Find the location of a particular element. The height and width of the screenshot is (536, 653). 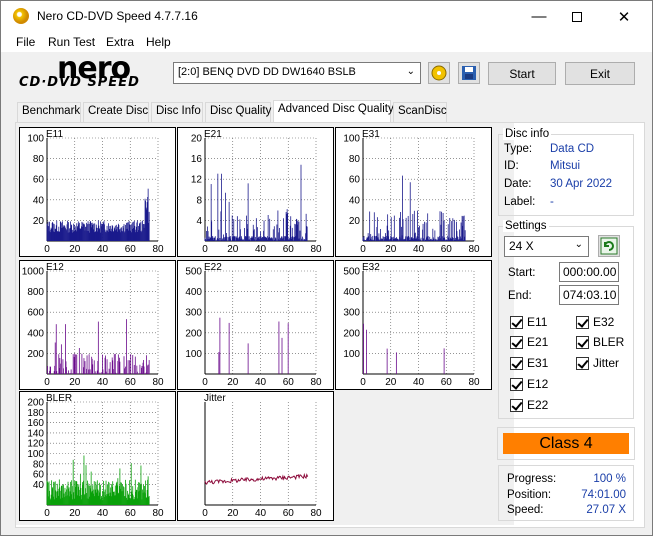

checkbox-e12: E12 is located at coordinates (529, 384).